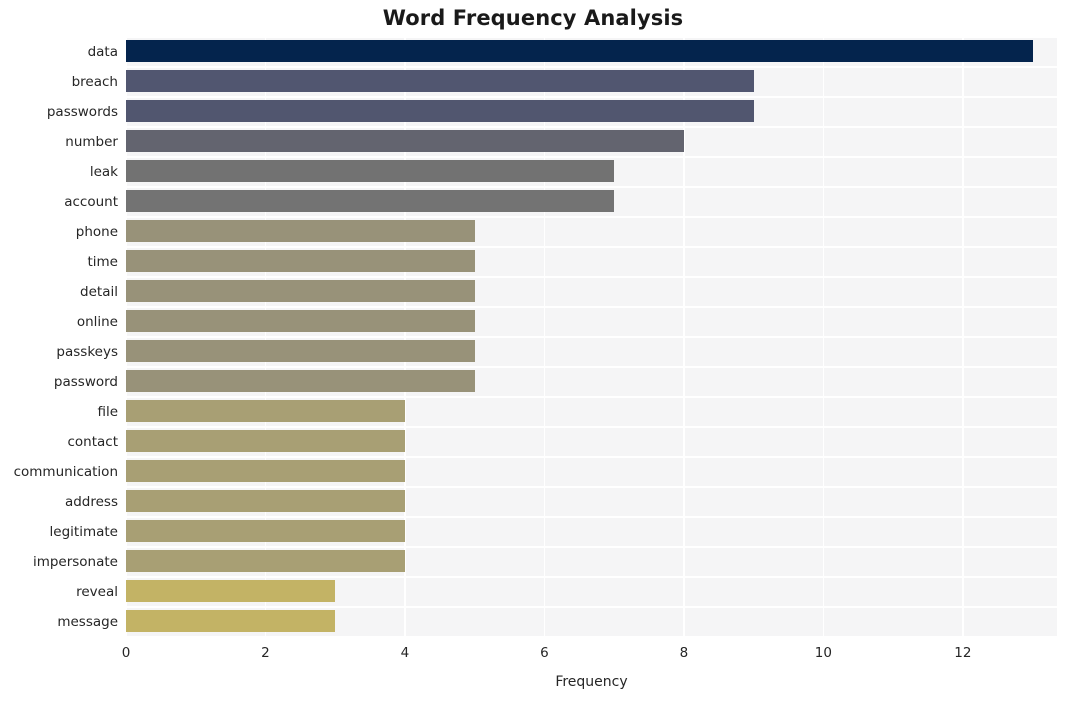  What do you see at coordinates (99, 292) in the screenshot?
I see `y-axis-tick-label: detail` at bounding box center [99, 292].